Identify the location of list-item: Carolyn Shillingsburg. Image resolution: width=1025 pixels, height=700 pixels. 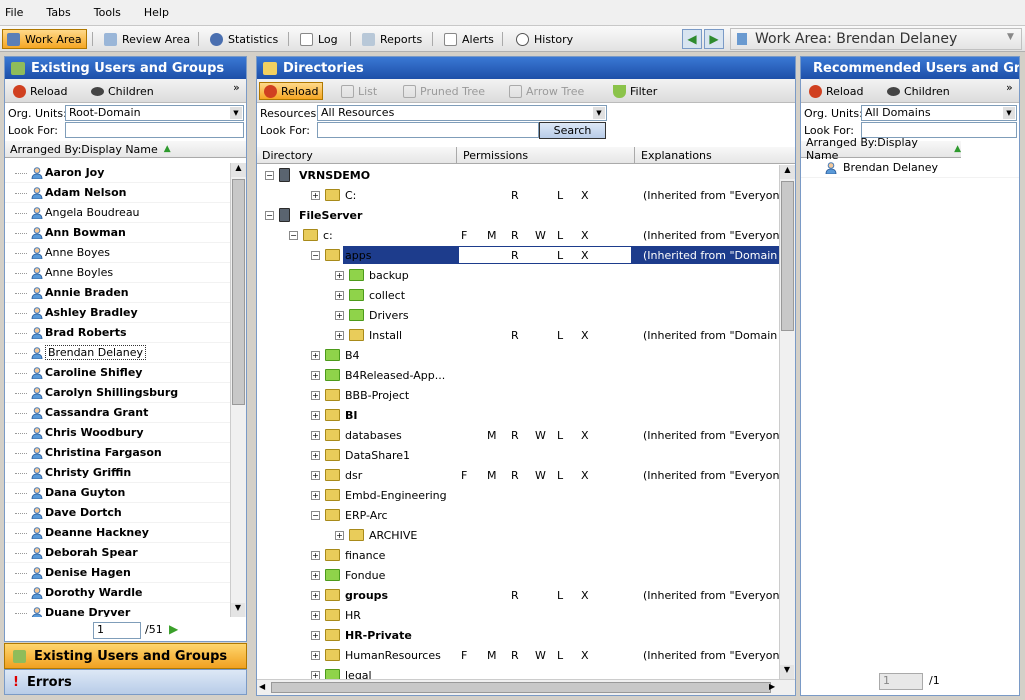
(117, 393).